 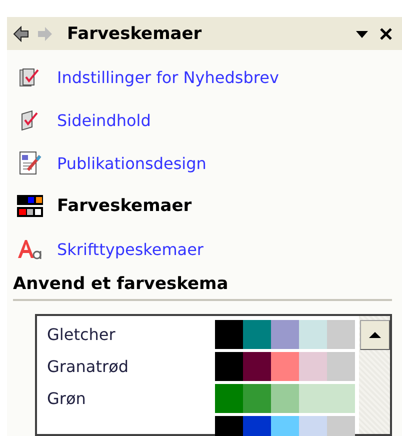 What do you see at coordinates (131, 398) in the screenshot?
I see `scheme-name: Grøn` at bounding box center [131, 398].